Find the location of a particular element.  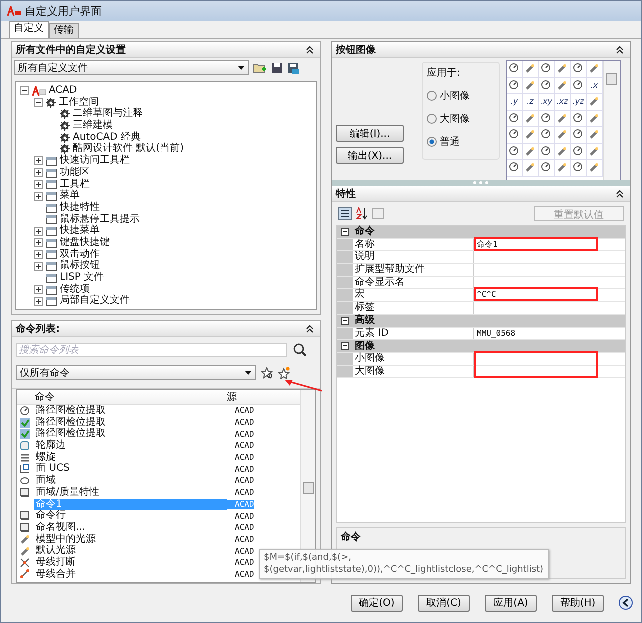

column-header: 源 is located at coordinates (231, 397).